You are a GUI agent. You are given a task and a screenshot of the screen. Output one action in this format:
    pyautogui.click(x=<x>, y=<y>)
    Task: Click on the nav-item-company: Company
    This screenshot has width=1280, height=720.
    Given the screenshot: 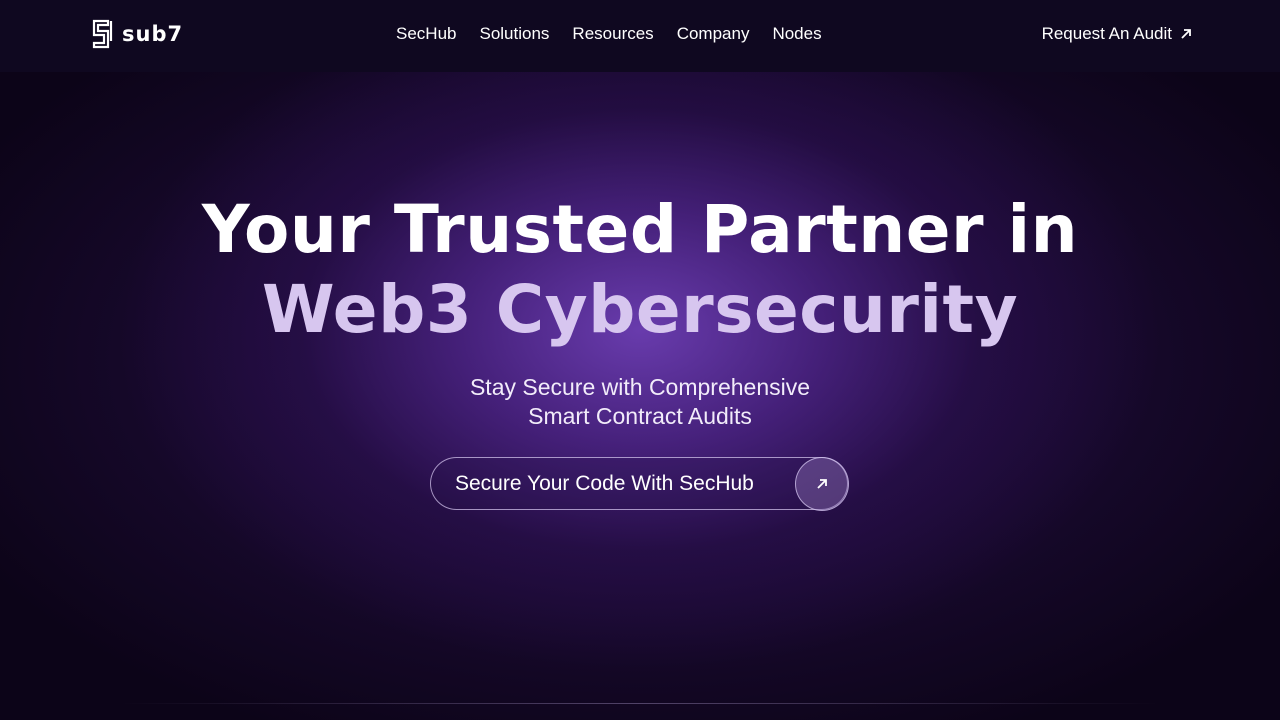 What is the action you would take?
    pyautogui.click(x=713, y=34)
    